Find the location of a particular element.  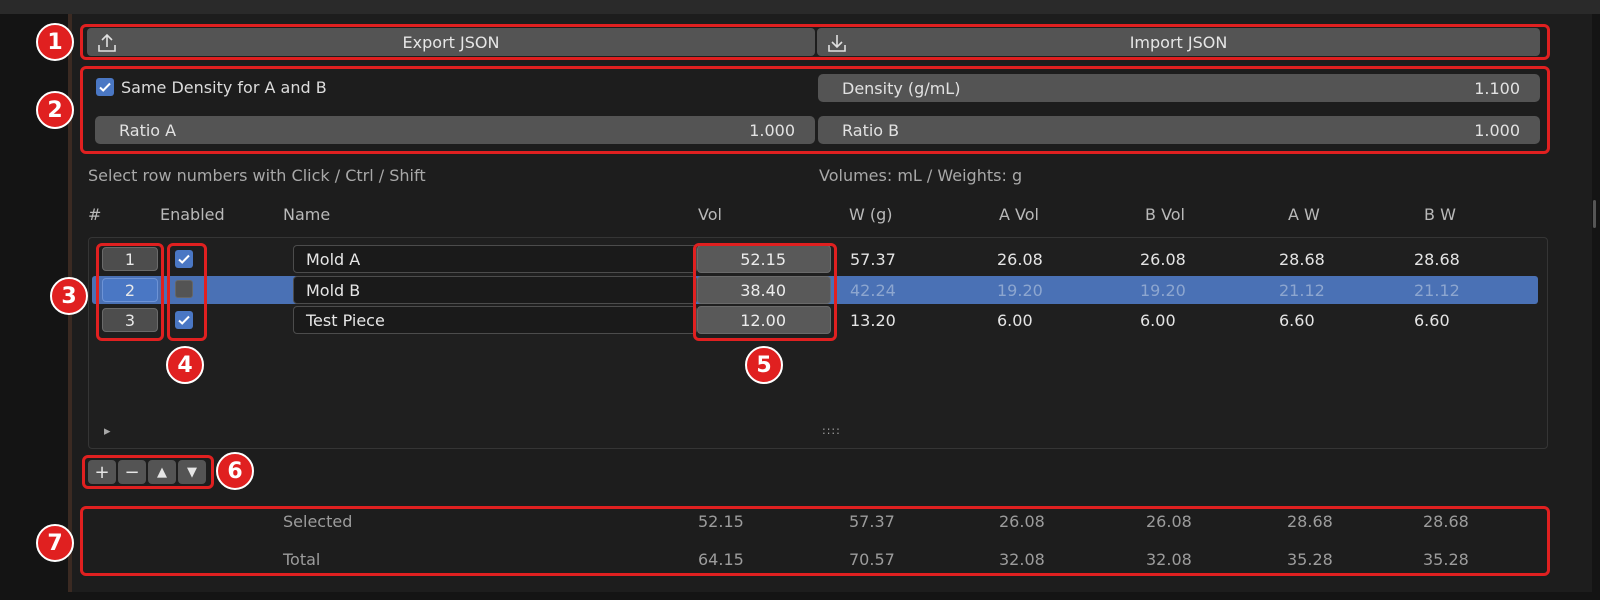

callout-badge: 7 is located at coordinates (55, 543).